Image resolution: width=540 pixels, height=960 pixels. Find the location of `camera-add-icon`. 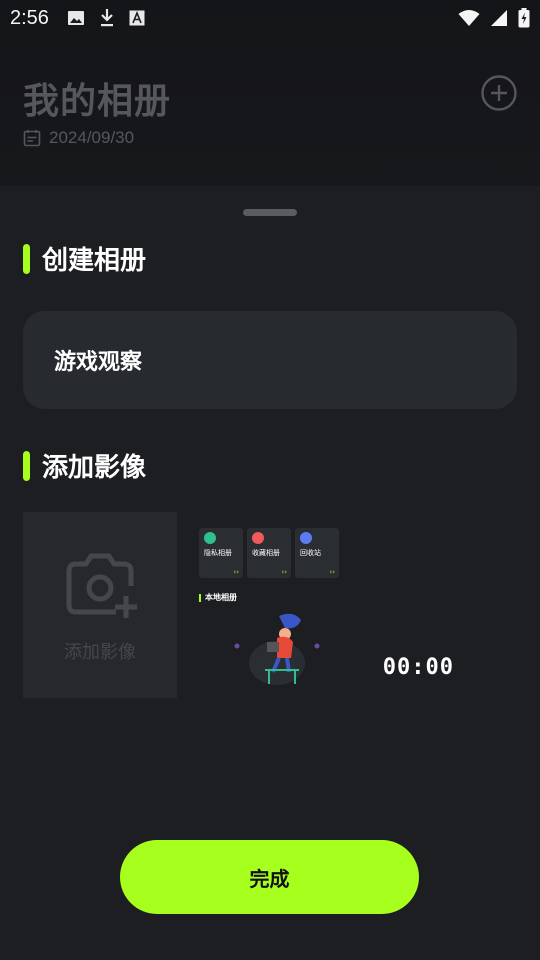

camera-add-icon is located at coordinates (101, 585).